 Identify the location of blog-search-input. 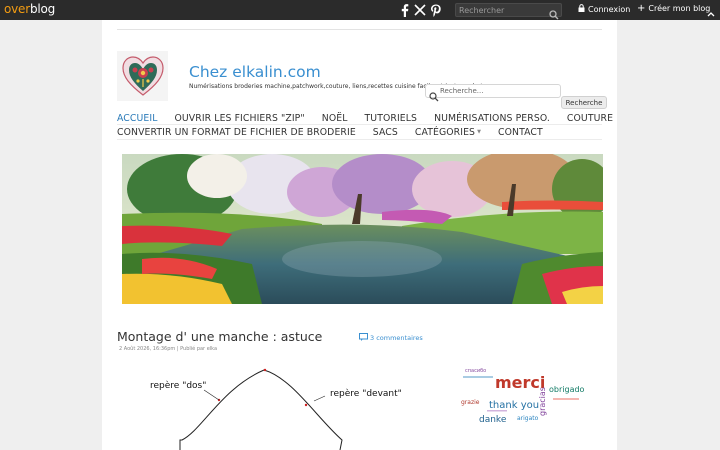
(499, 91).